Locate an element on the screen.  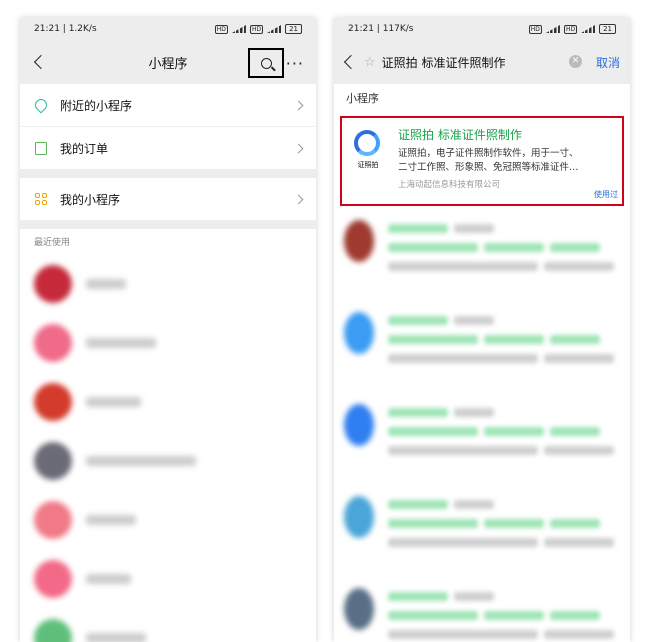
status-time: 21:21 | 117K/s is located at coordinates (381, 29).